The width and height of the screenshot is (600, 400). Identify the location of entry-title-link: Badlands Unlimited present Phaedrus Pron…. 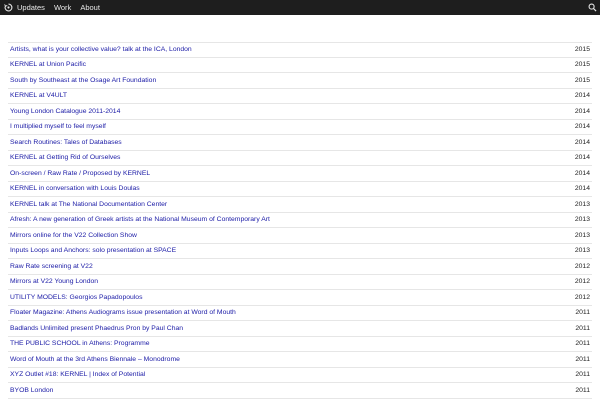
(95, 328).